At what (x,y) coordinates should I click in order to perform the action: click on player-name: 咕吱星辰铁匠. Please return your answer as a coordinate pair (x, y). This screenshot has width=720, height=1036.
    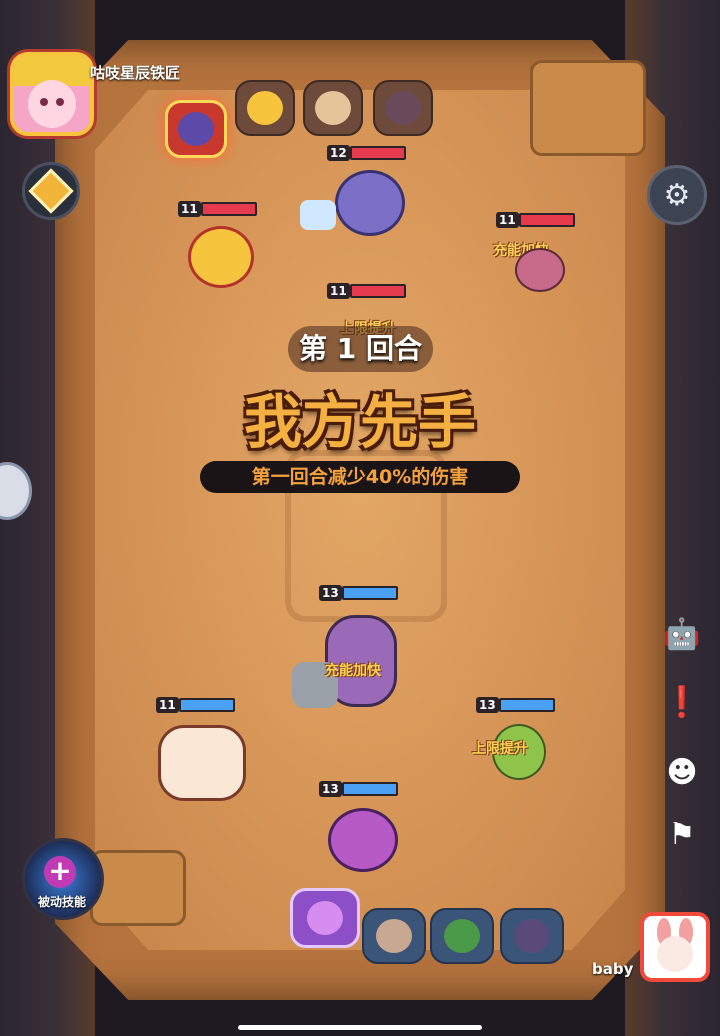
    Looking at the image, I should click on (135, 73).